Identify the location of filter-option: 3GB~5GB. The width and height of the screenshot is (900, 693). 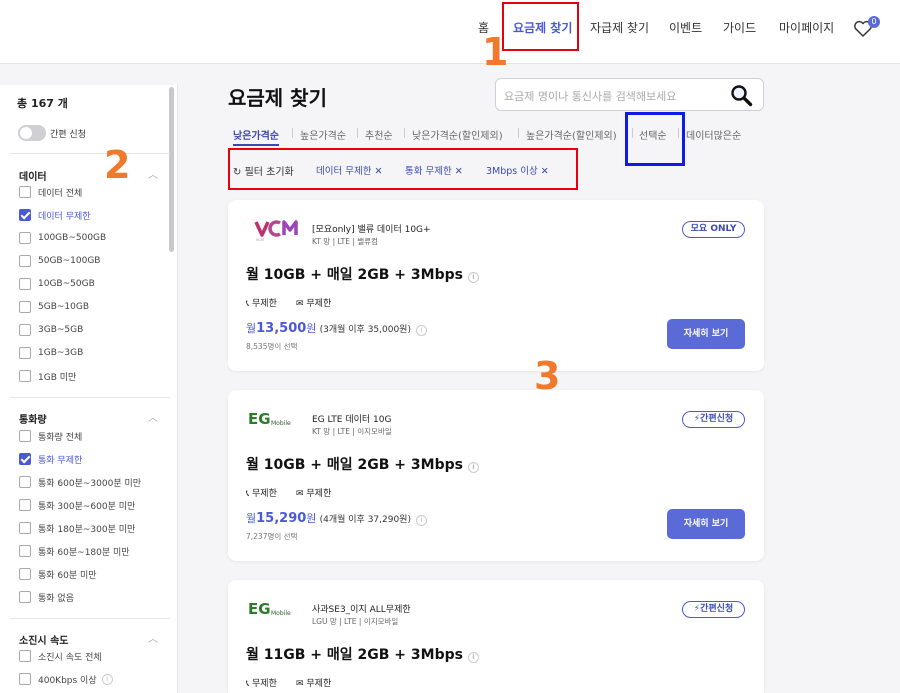
(51, 330).